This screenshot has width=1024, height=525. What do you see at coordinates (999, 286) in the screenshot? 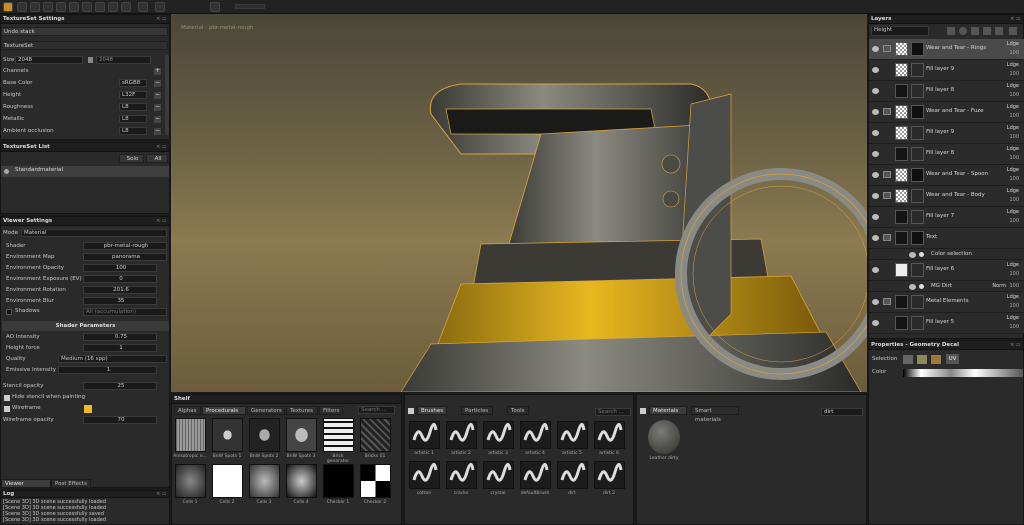
I see `layer-blend-mode: Norm` at bounding box center [999, 286].